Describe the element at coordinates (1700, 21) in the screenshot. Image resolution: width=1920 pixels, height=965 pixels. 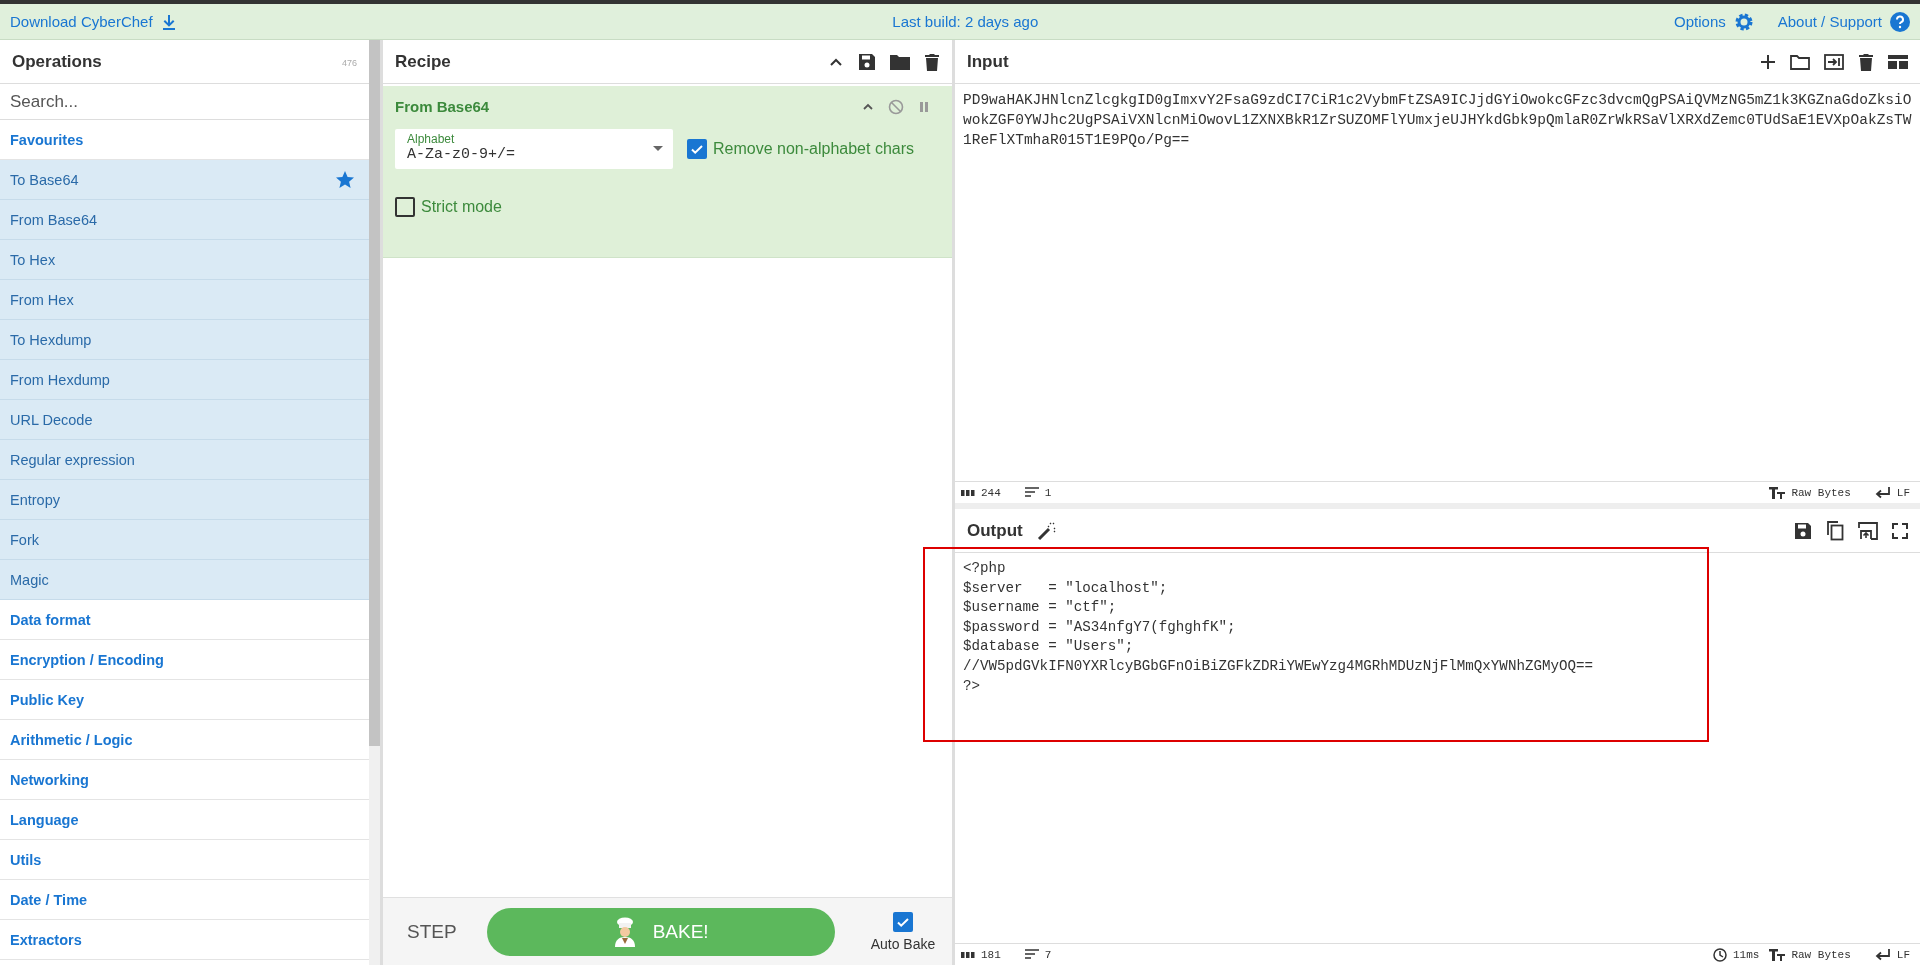
I see `options-link: Options` at that location.